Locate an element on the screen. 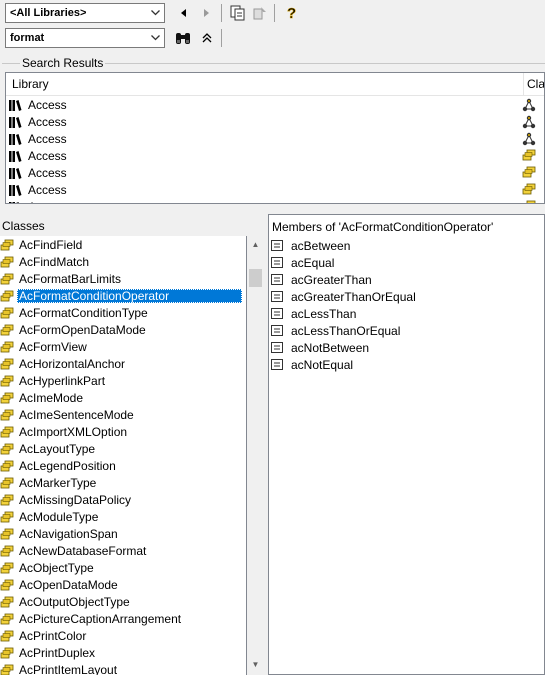 This screenshot has width=545, height=675. class-list-item: AcOpenDataMode is located at coordinates (122, 585).